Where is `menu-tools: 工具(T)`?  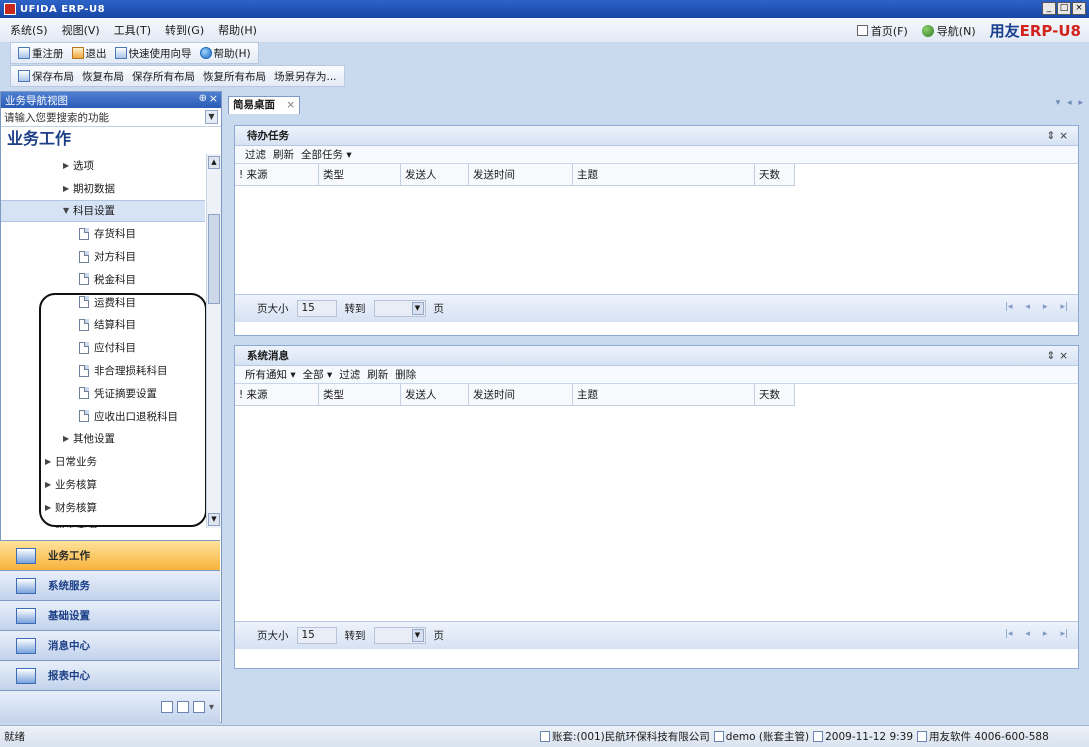 menu-tools: 工具(T) is located at coordinates (132, 30).